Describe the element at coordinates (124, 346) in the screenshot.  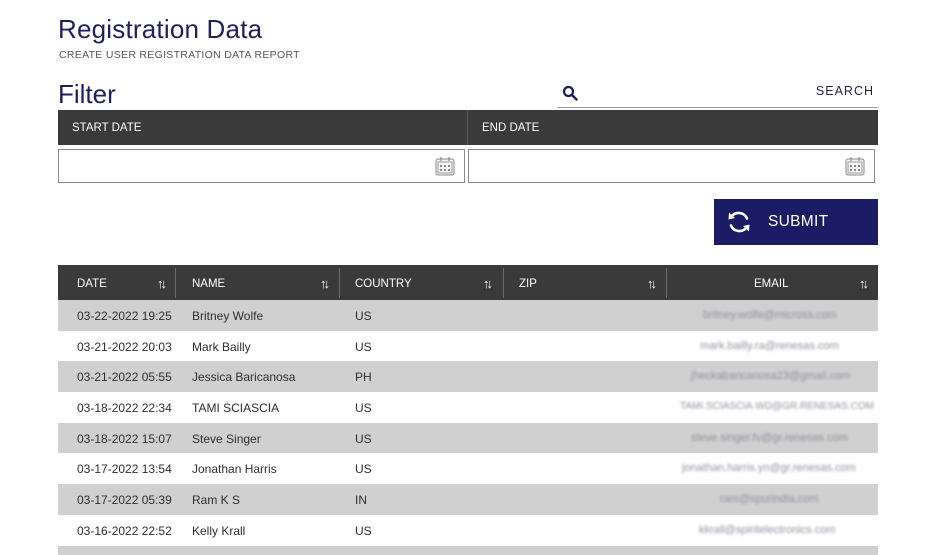
I see `cell-date: 03-21-2022 20:03` at that location.